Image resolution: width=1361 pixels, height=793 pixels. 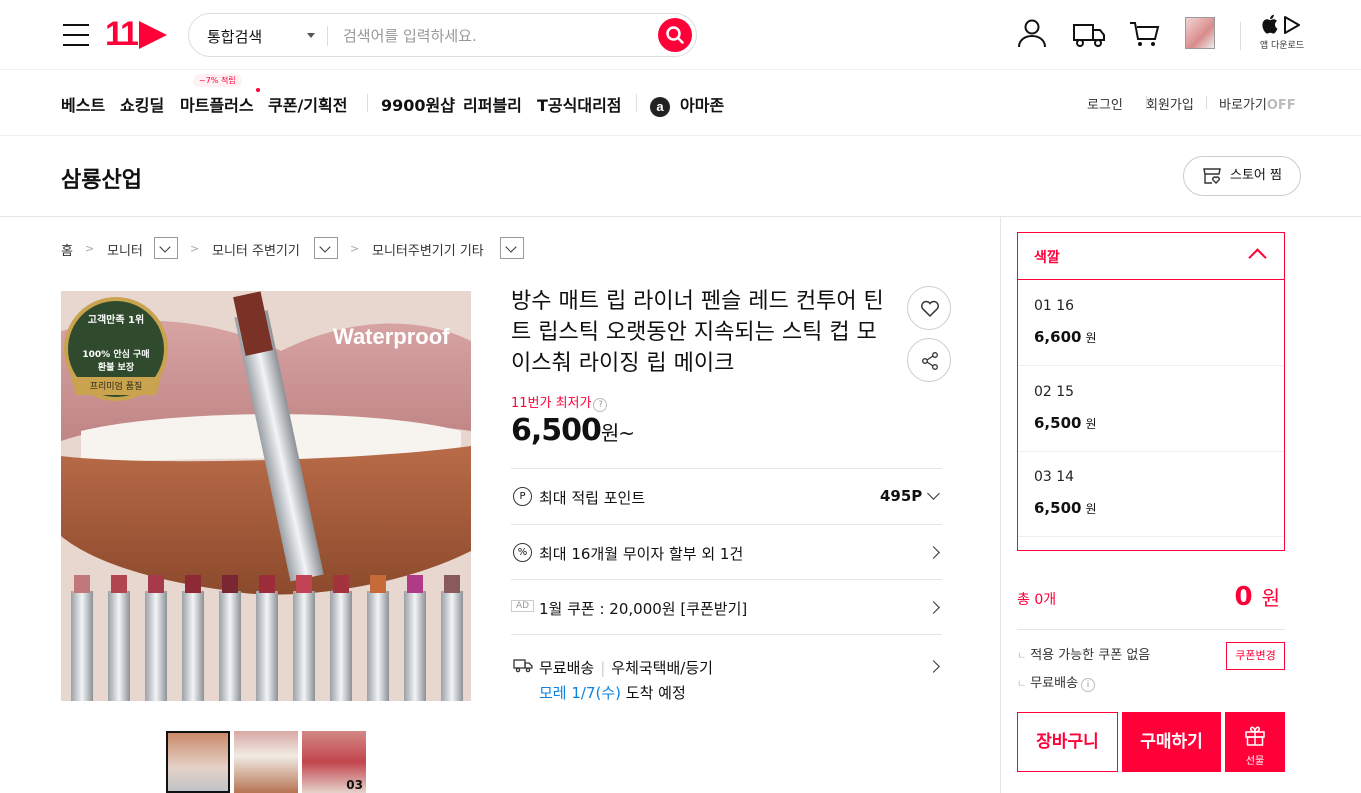 What do you see at coordinates (256, 249) in the screenshot?
I see `breadcrumb-monitor-accessory: 모니터 주변기기` at bounding box center [256, 249].